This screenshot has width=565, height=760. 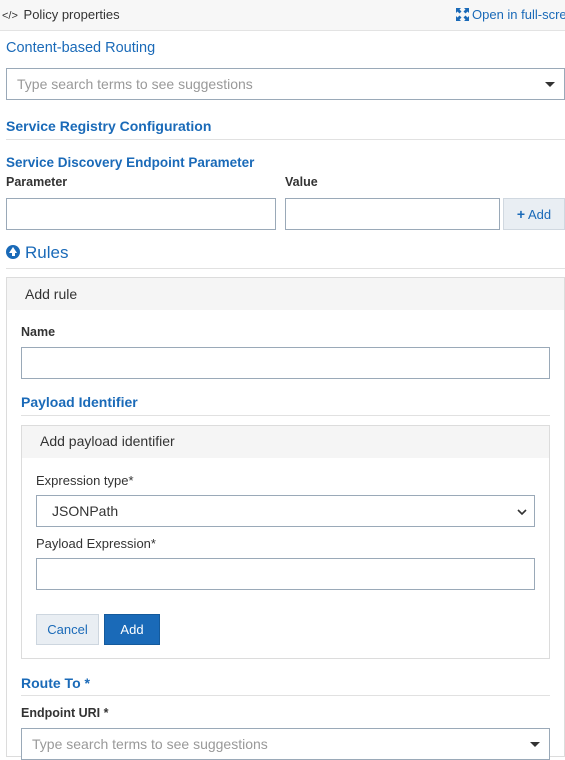 I want to click on plus-icon: +, so click(x=521, y=214).